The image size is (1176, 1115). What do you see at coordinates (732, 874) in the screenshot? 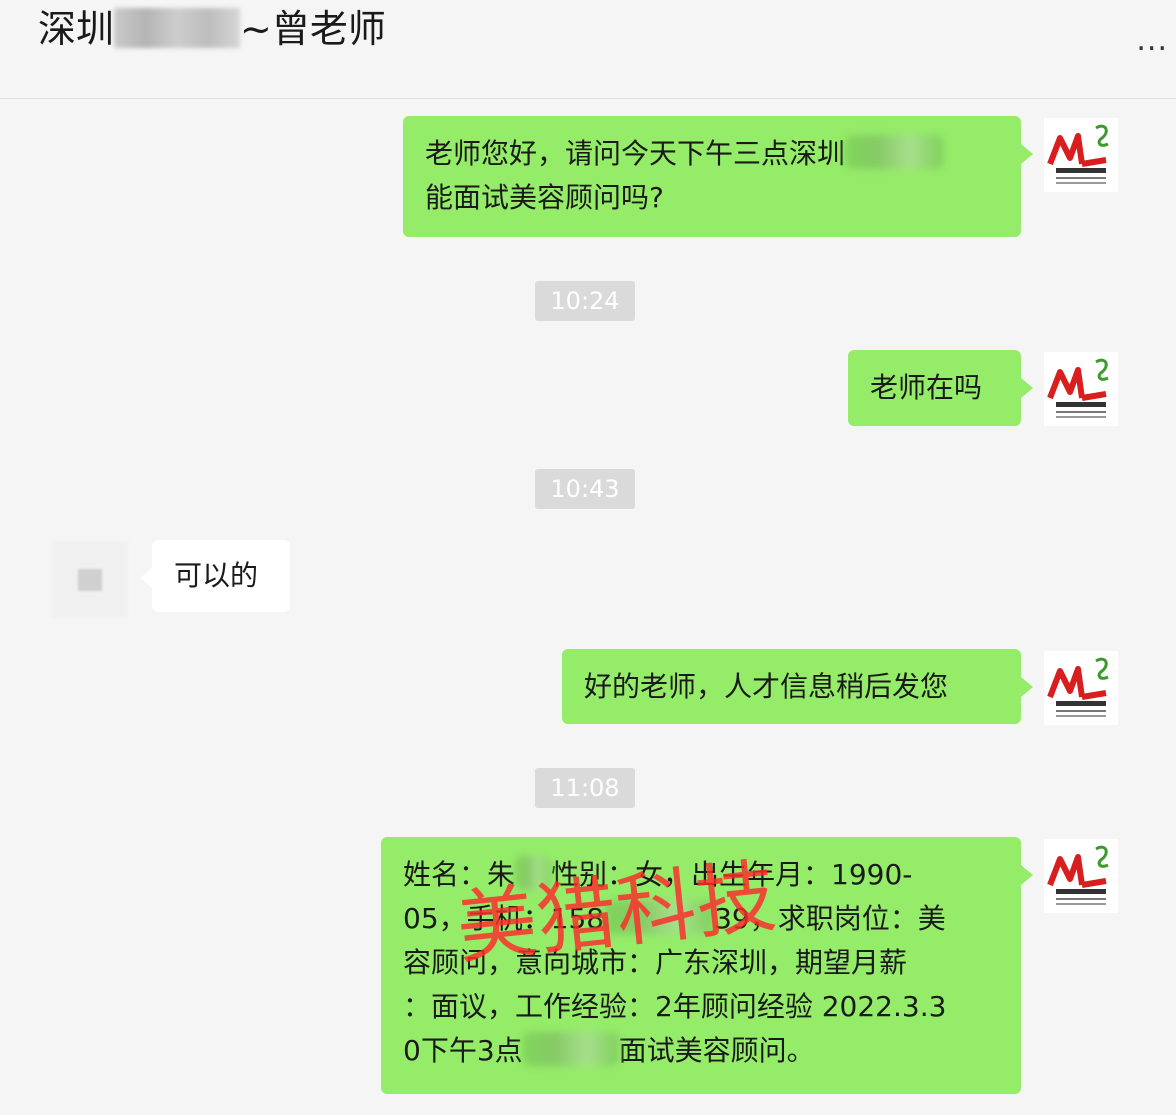
I see `message-5-line-1b: 性别：女，出生年月：1990-` at bounding box center [732, 874].